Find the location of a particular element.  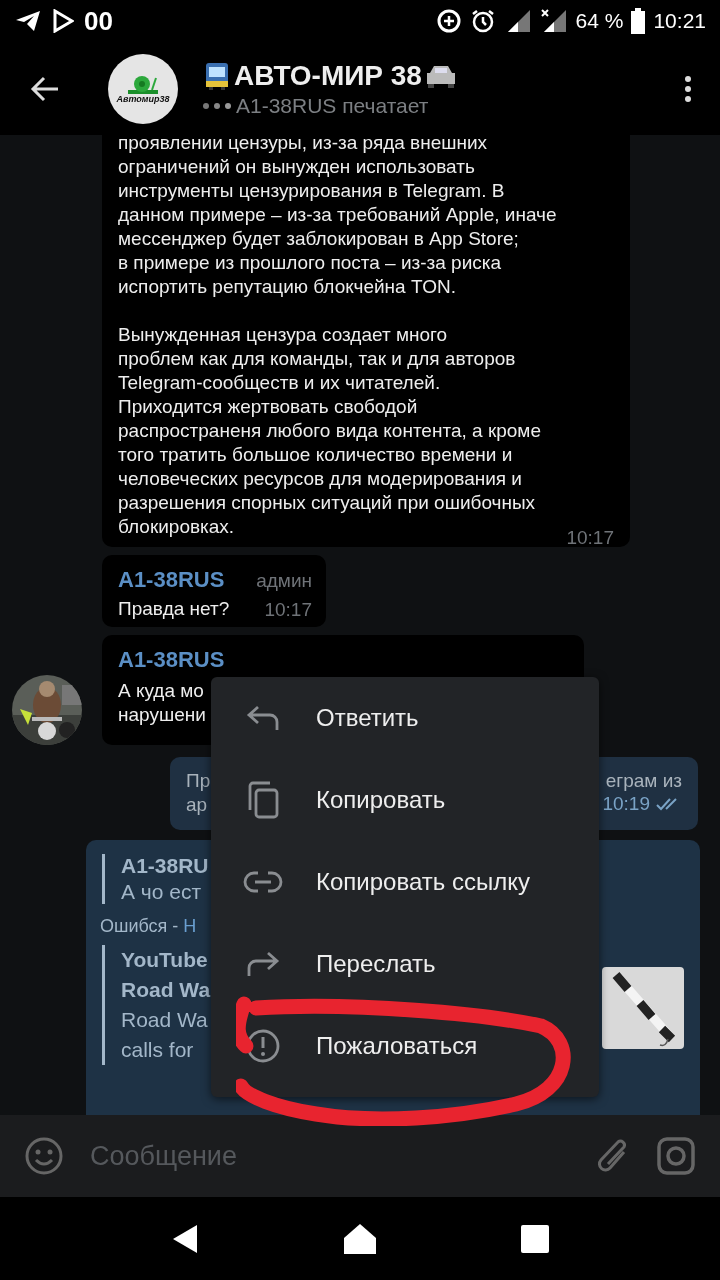

quote-author: A1-38RU is located at coordinates (165, 866).